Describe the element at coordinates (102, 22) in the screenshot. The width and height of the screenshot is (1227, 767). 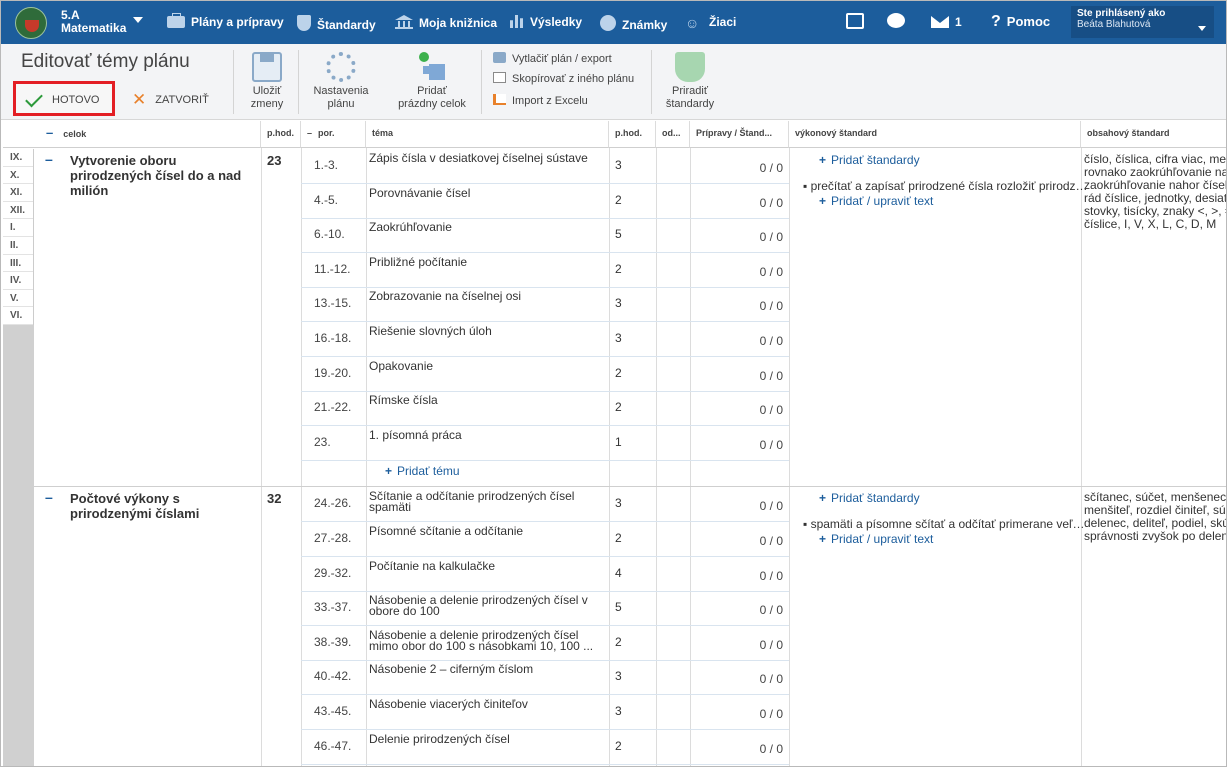
I see `class-selector: 5.A Matematika` at that location.